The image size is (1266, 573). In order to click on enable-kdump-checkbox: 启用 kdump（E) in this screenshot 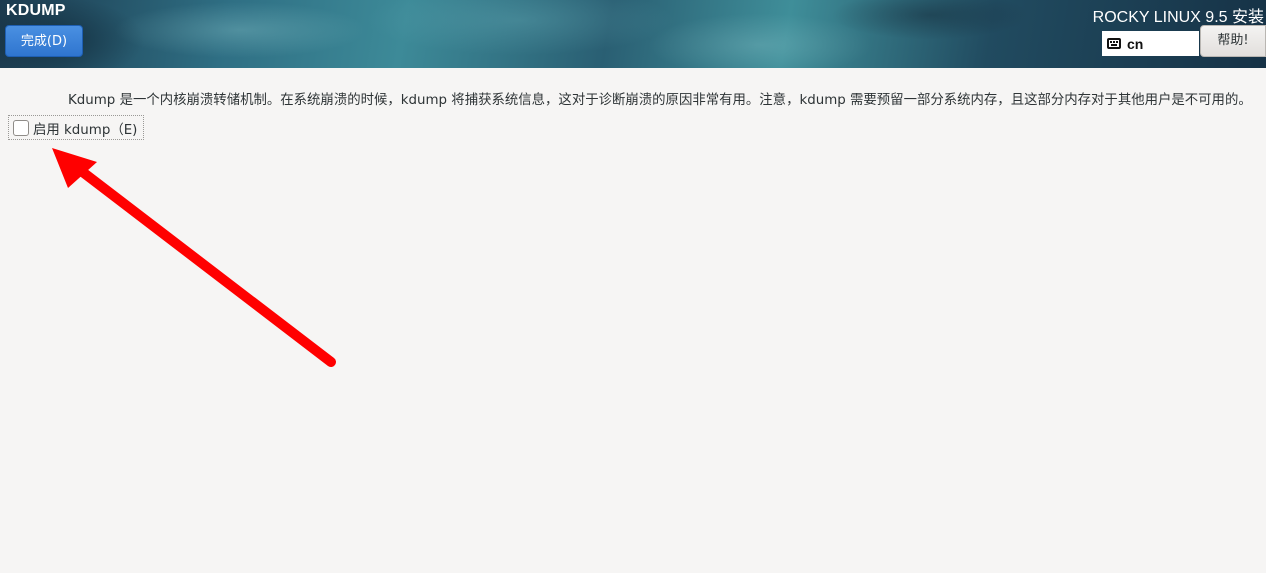, I will do `click(76, 127)`.